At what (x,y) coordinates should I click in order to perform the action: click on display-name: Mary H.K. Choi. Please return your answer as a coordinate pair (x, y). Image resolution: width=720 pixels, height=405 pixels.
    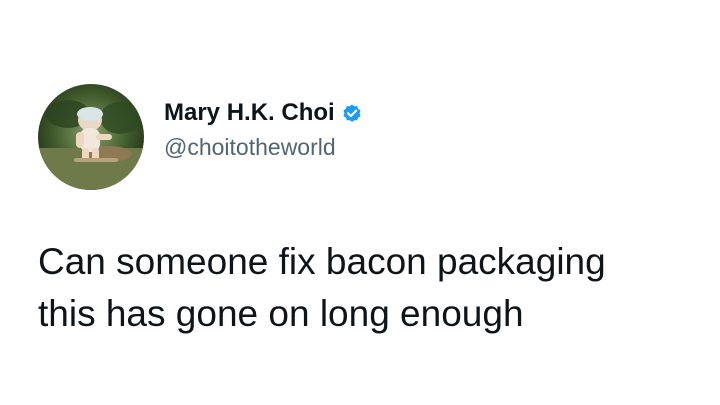
    Looking at the image, I should click on (249, 113).